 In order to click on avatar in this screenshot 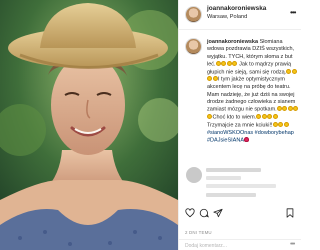, I will do `click(193, 14)`.